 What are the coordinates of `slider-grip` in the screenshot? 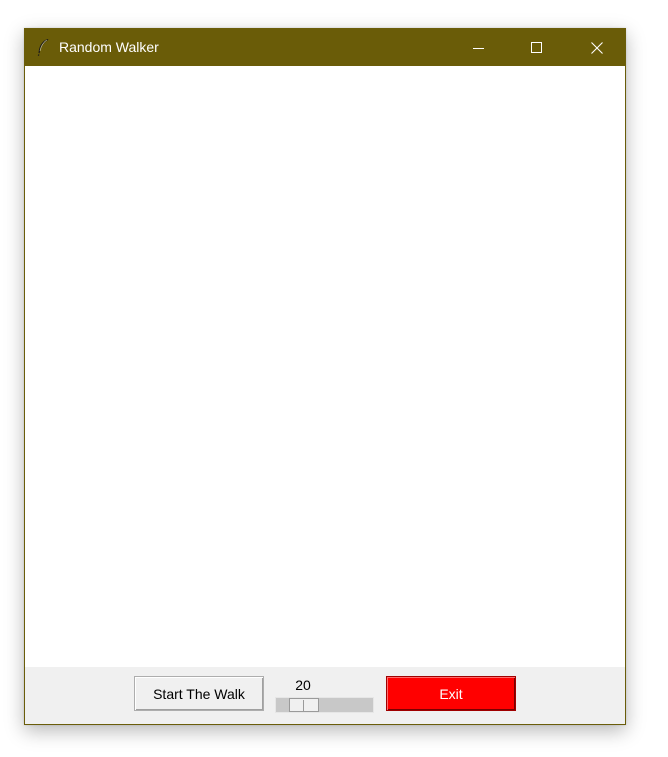 It's located at (303, 705).